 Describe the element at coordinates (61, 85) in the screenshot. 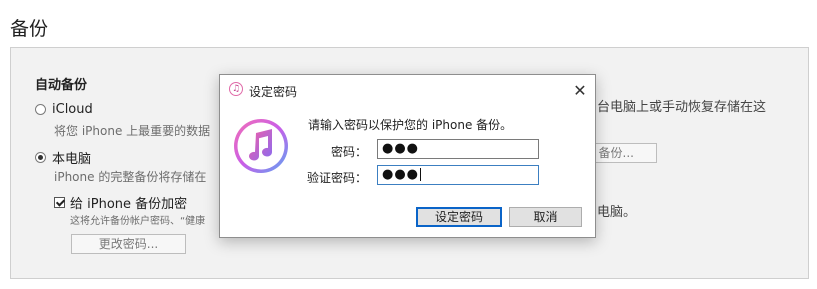

I see `section-title: 自动备份` at that location.